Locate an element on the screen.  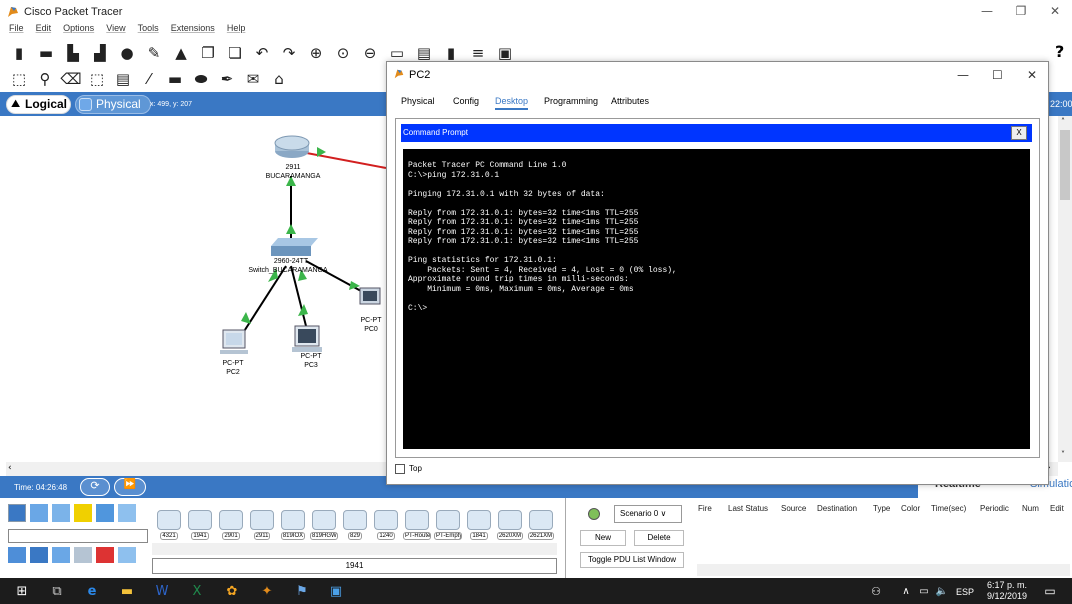
fast-forward-button: ⏩ is located at coordinates (130, 487).